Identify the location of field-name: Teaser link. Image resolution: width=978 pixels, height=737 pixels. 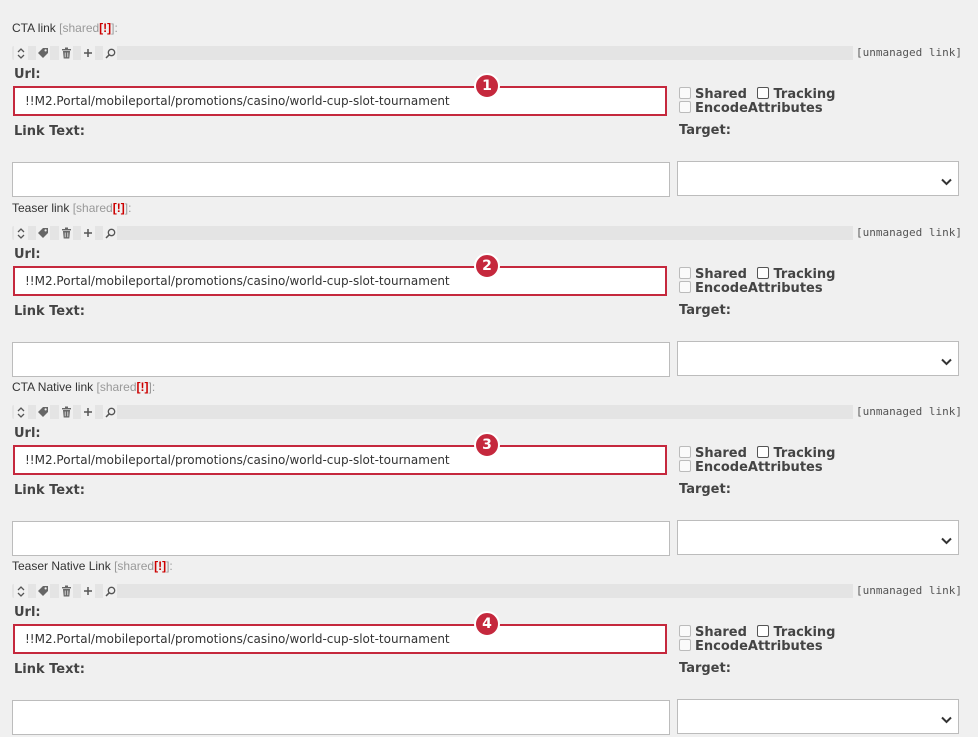
(41, 208).